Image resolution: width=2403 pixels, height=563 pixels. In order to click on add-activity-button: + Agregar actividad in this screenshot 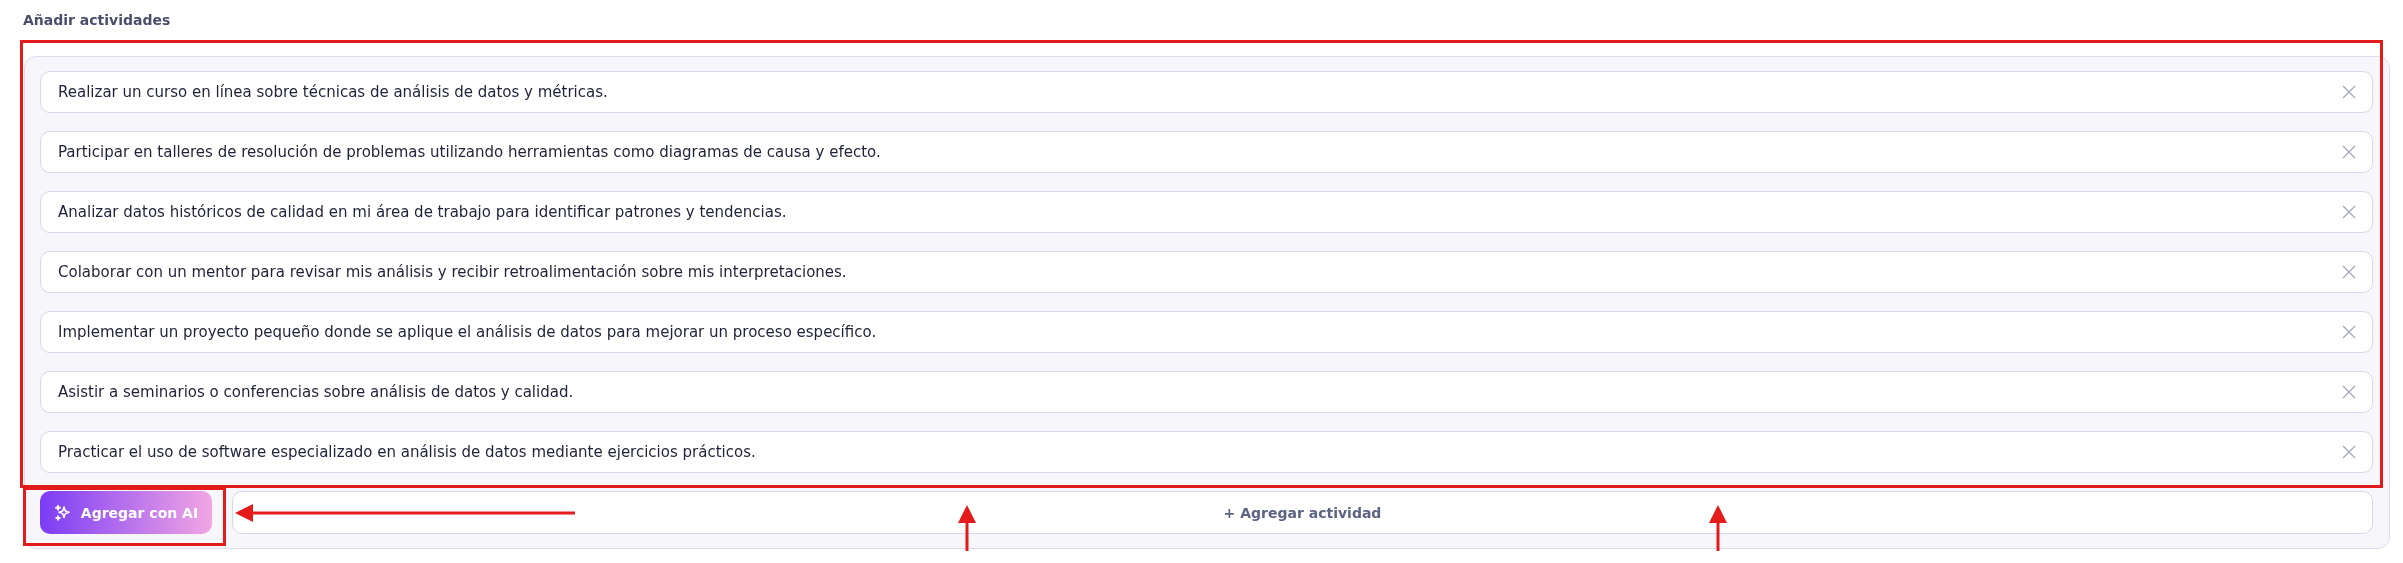, I will do `click(1302, 512)`.